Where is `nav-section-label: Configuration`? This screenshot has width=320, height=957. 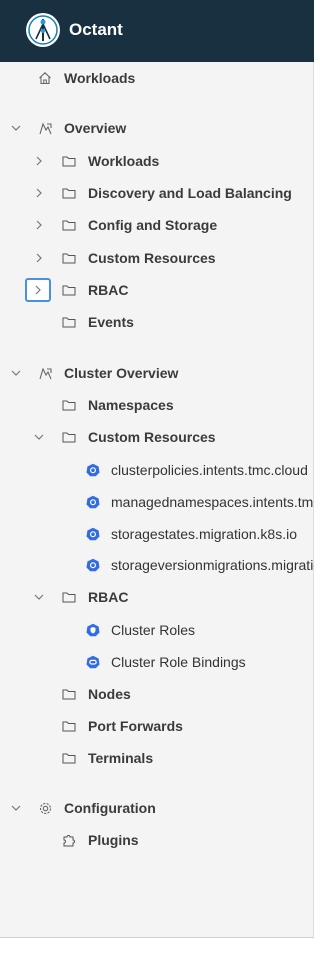
nav-section-label: Configuration is located at coordinates (110, 808).